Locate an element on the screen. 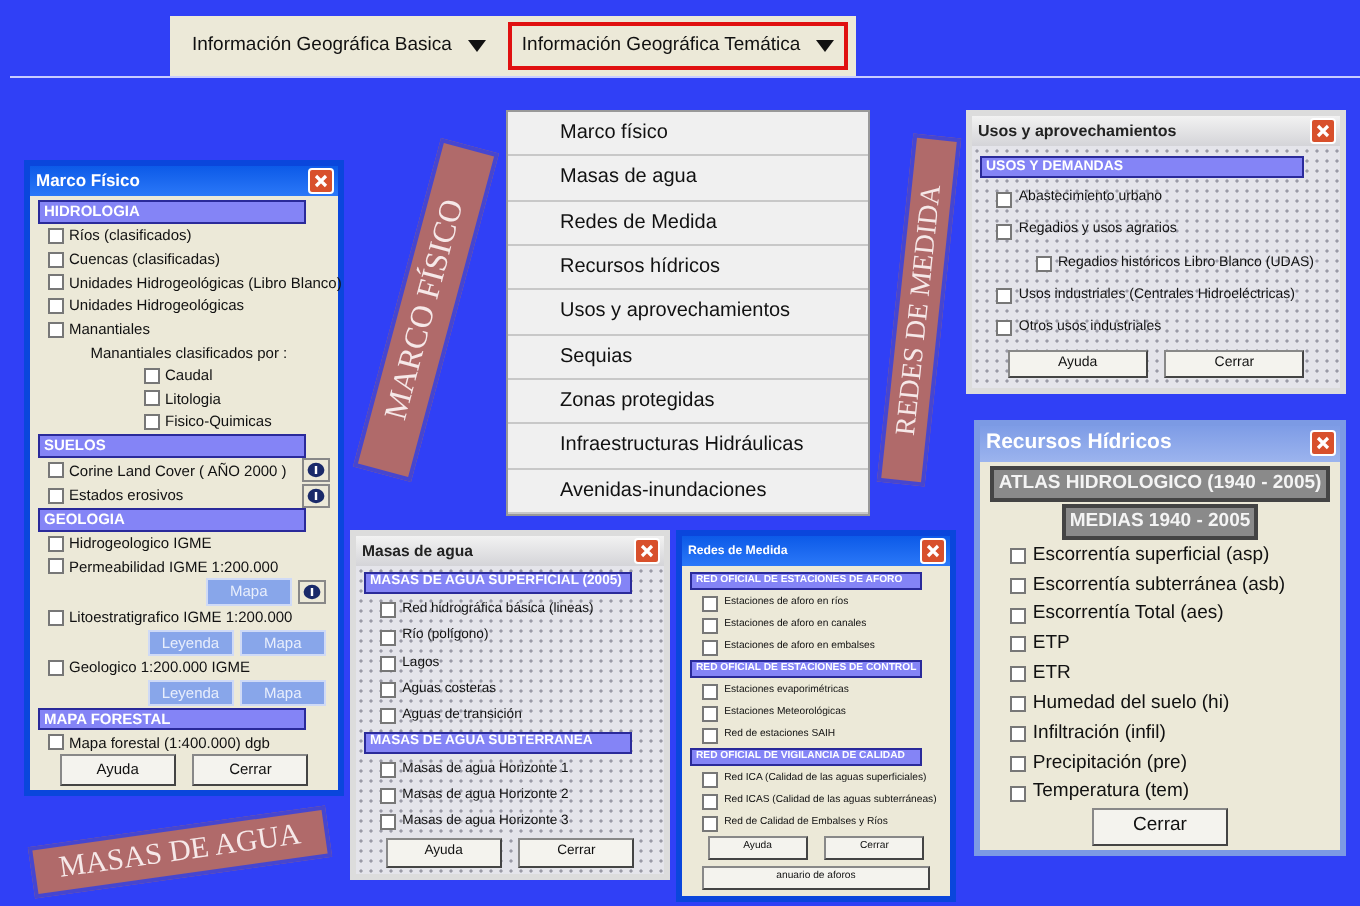 The height and width of the screenshot is (906, 1360). menu-item: Avenidas-inundaciones is located at coordinates (688, 491).